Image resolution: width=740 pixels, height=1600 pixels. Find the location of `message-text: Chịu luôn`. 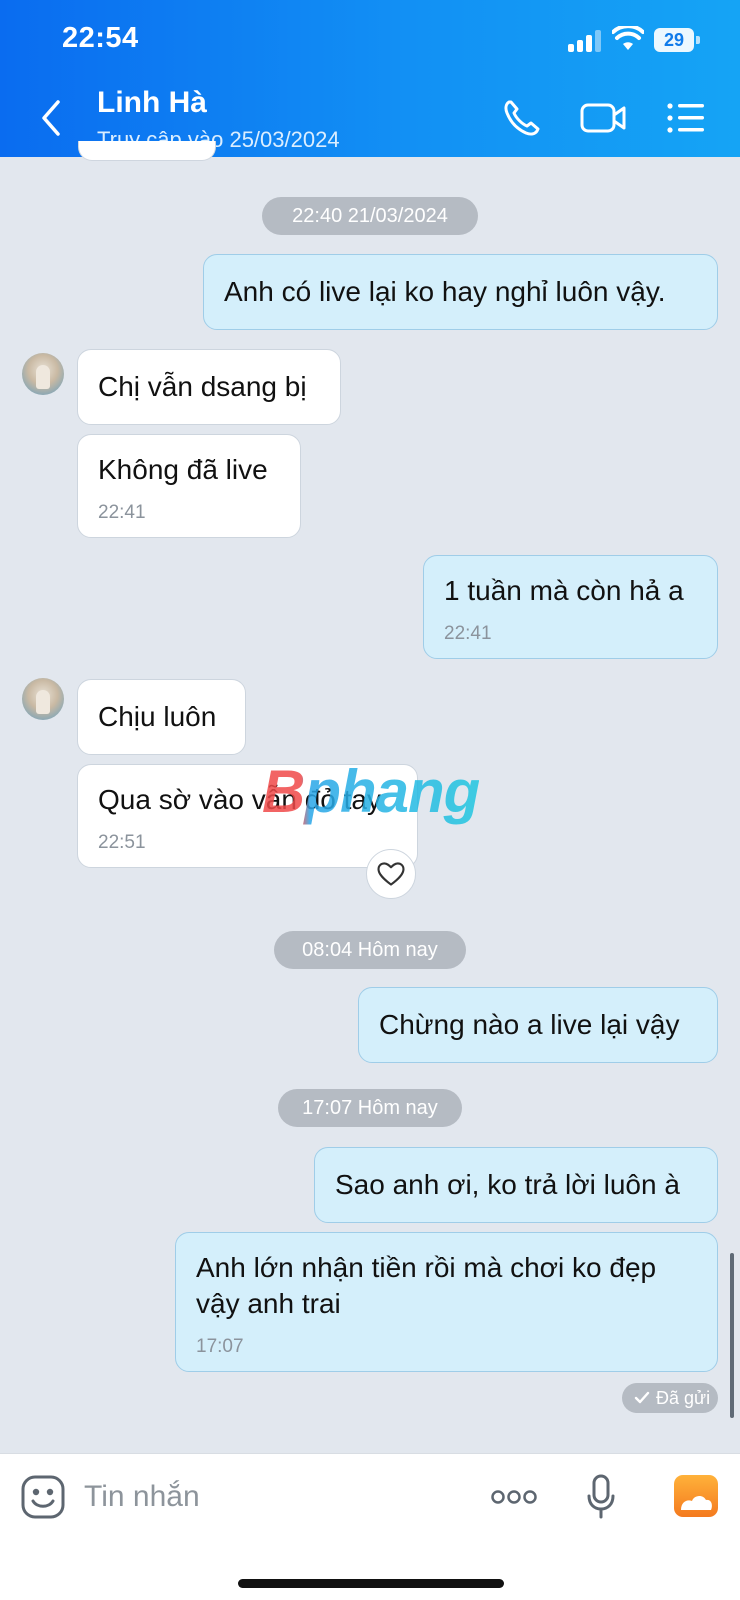

message-text: Chịu luôn is located at coordinates (157, 716).